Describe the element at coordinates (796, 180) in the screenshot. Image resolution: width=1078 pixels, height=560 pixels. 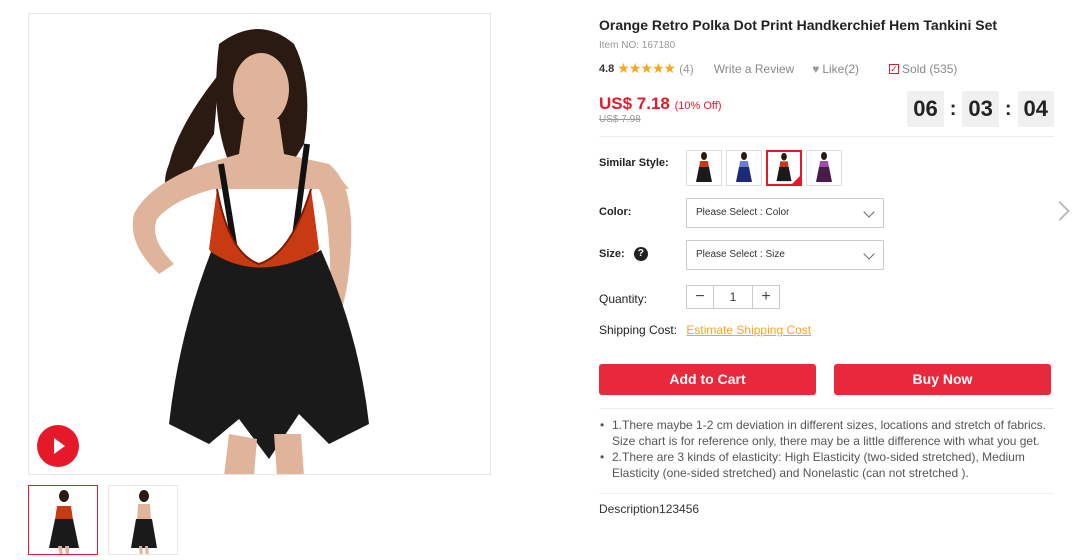
I see `selected-corner-icon` at that location.